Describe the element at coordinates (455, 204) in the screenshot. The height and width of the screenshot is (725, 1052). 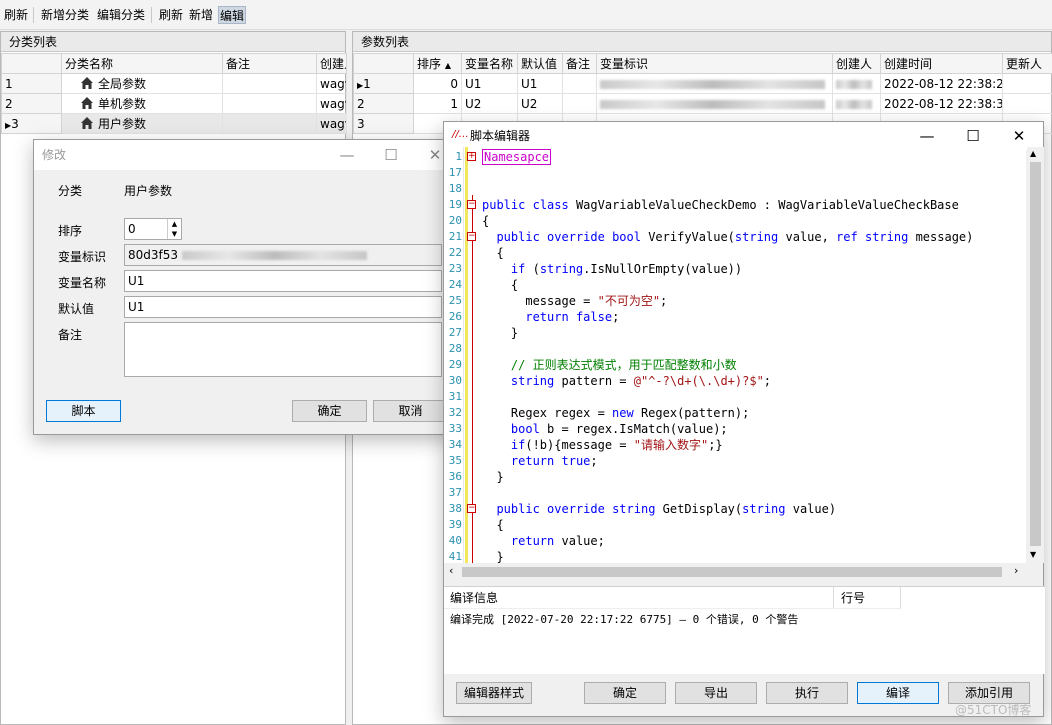
I see `line-number: 19` at that location.